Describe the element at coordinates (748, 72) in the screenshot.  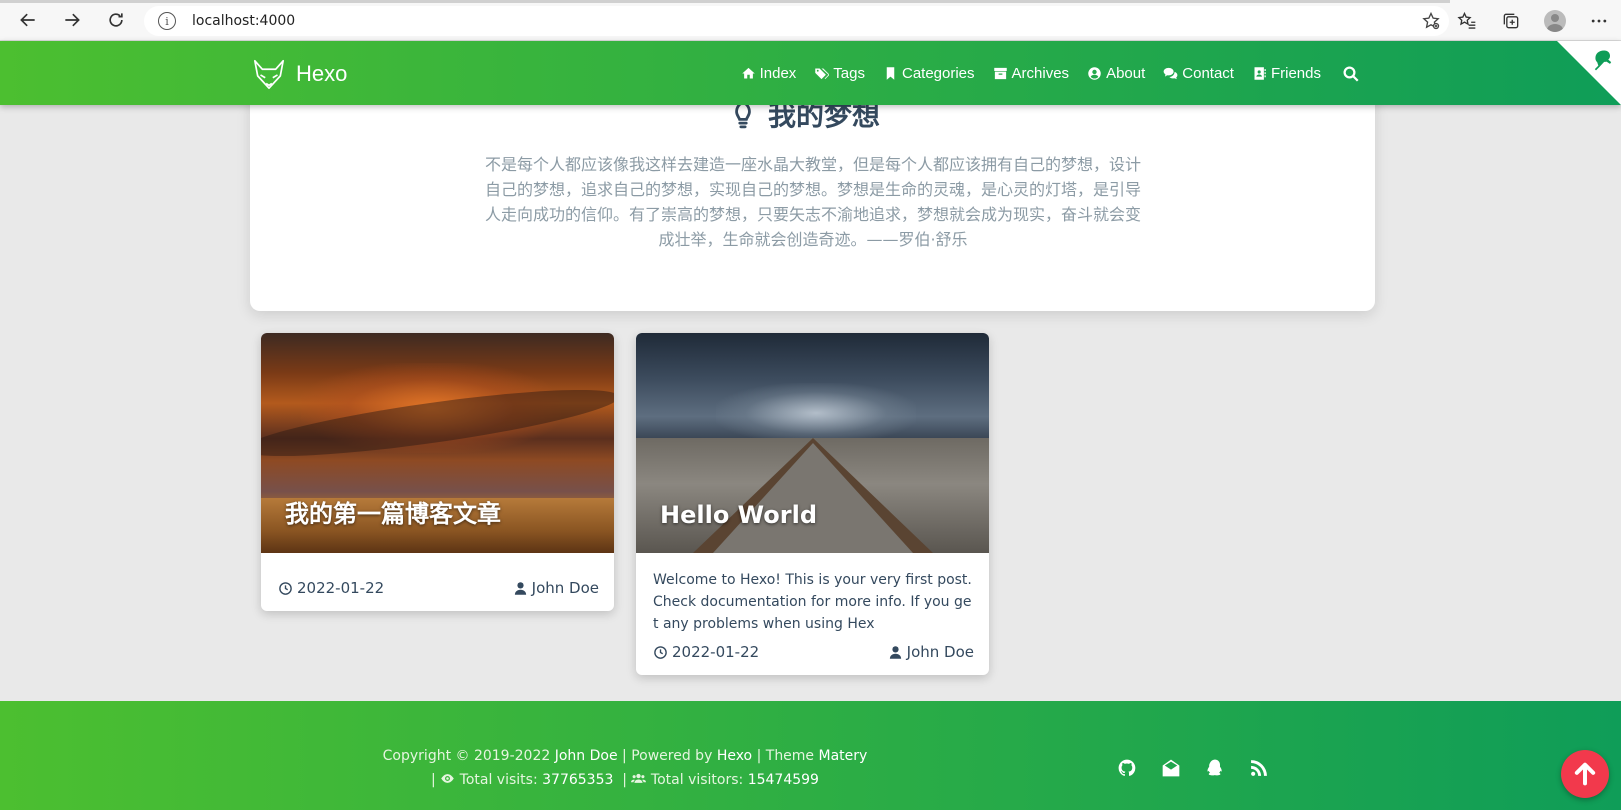
I see `home-icon` at that location.